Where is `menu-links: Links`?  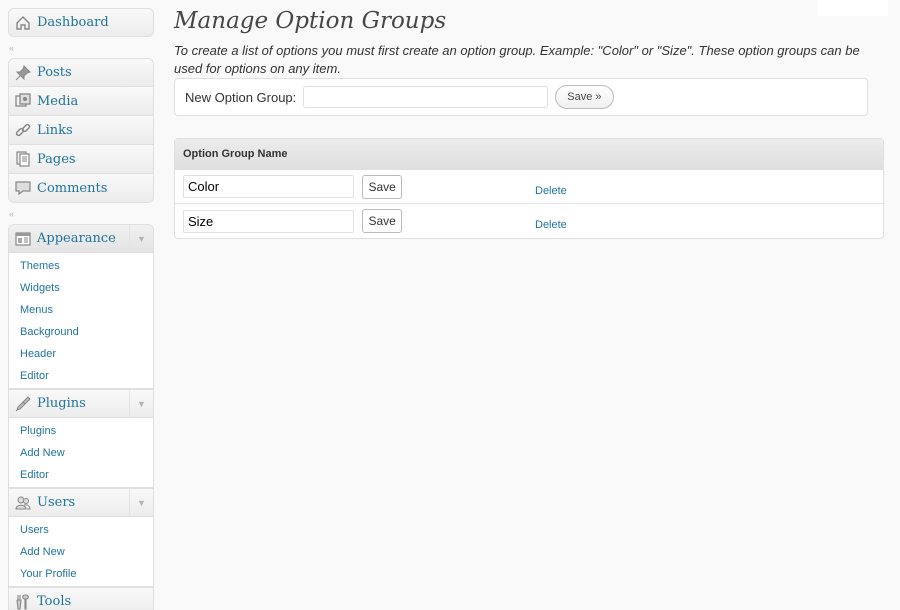
menu-links: Links is located at coordinates (81, 130).